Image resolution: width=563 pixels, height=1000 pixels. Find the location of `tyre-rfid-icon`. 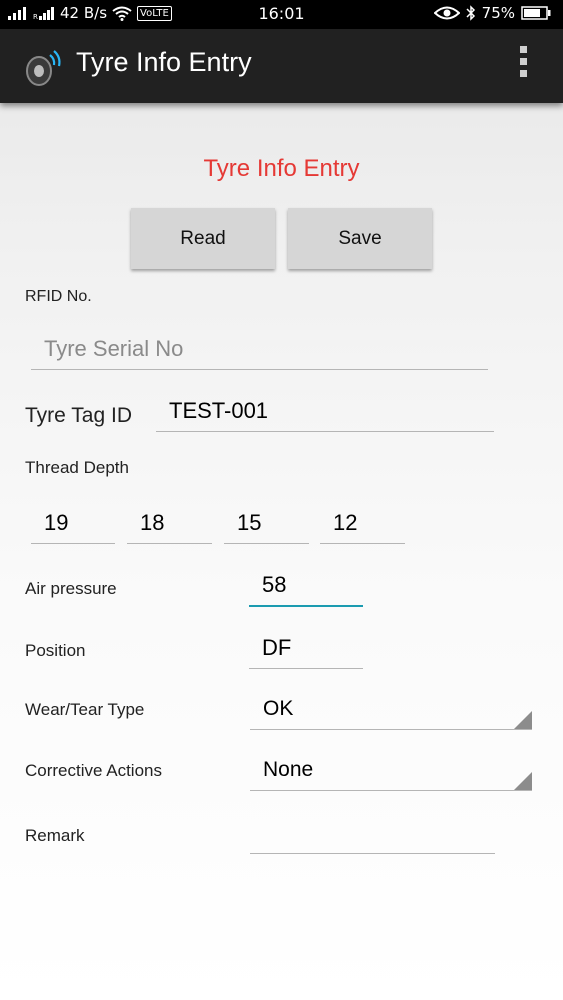

tyre-rfid-icon is located at coordinates (43, 68).